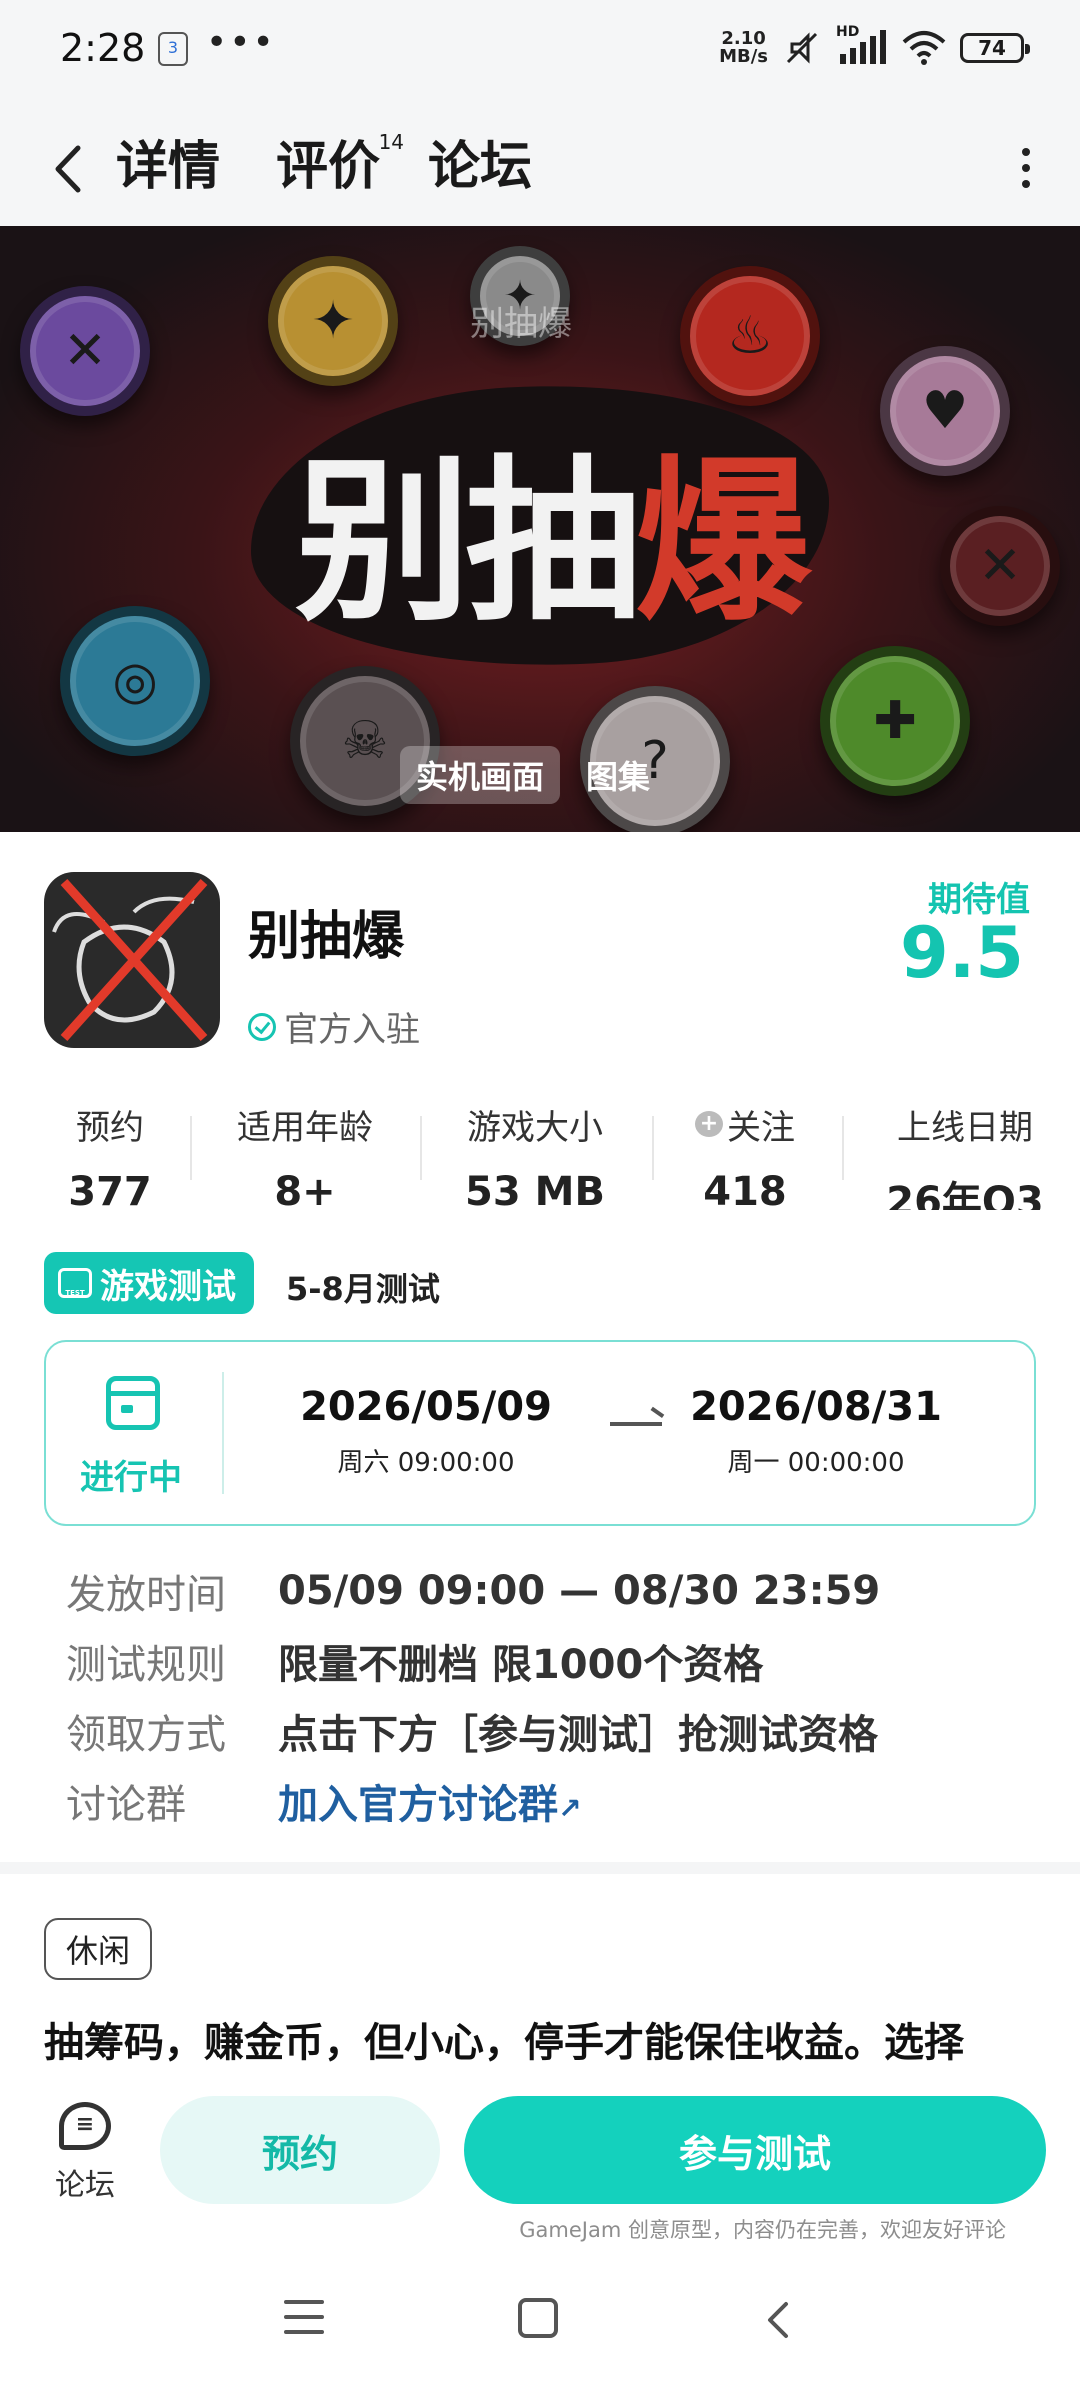  Describe the element at coordinates (636, 1424) in the screenshot. I see `arrow-right-icon` at that location.